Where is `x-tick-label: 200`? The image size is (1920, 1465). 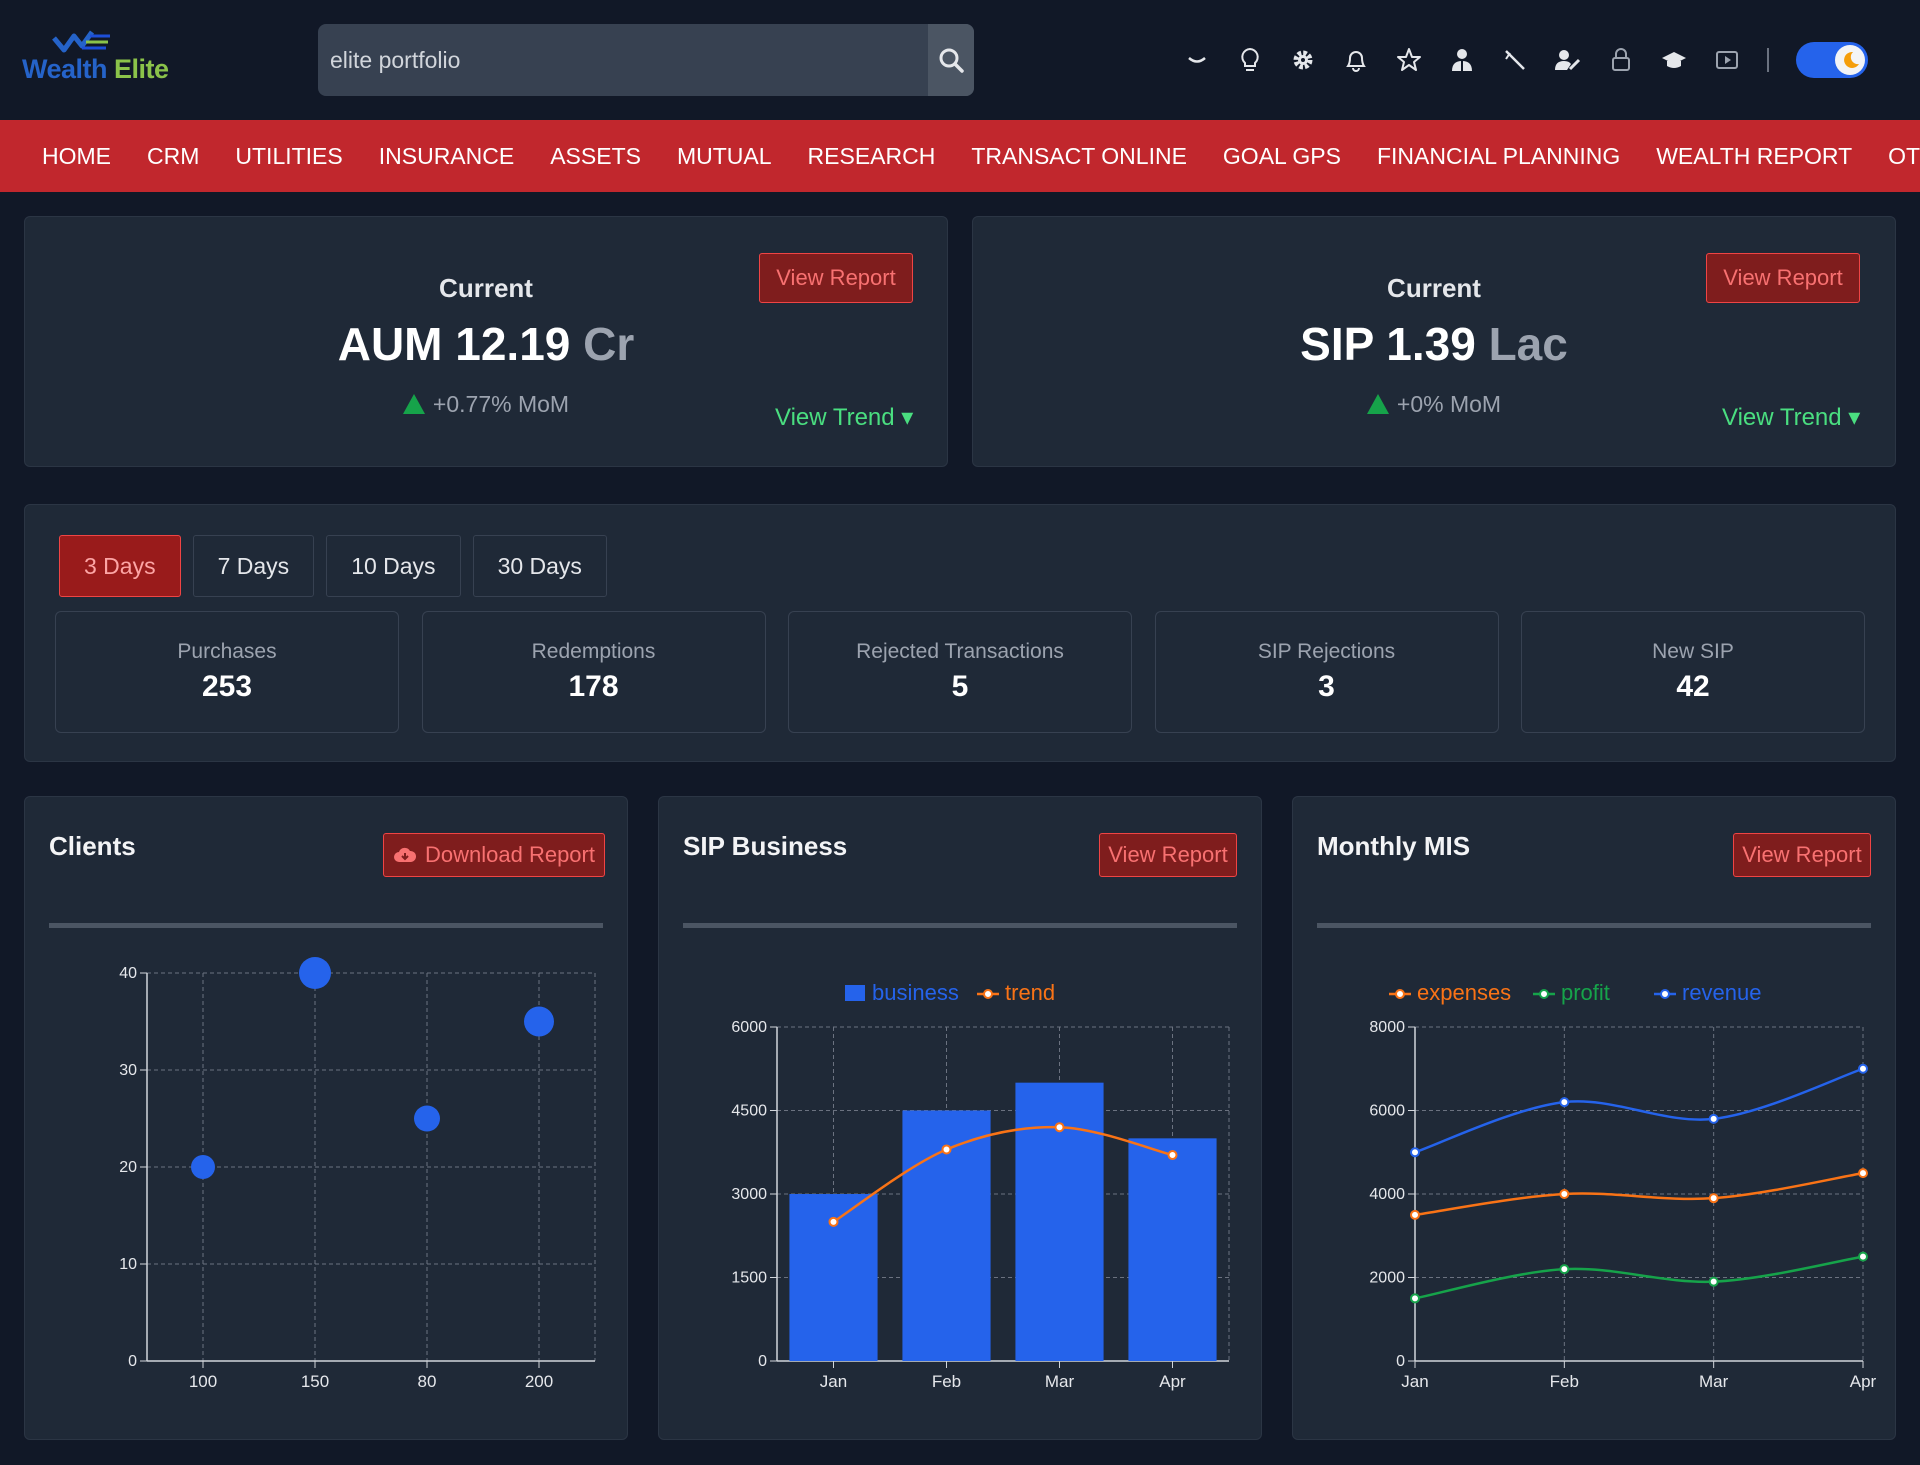 x-tick-label: 200 is located at coordinates (539, 1381).